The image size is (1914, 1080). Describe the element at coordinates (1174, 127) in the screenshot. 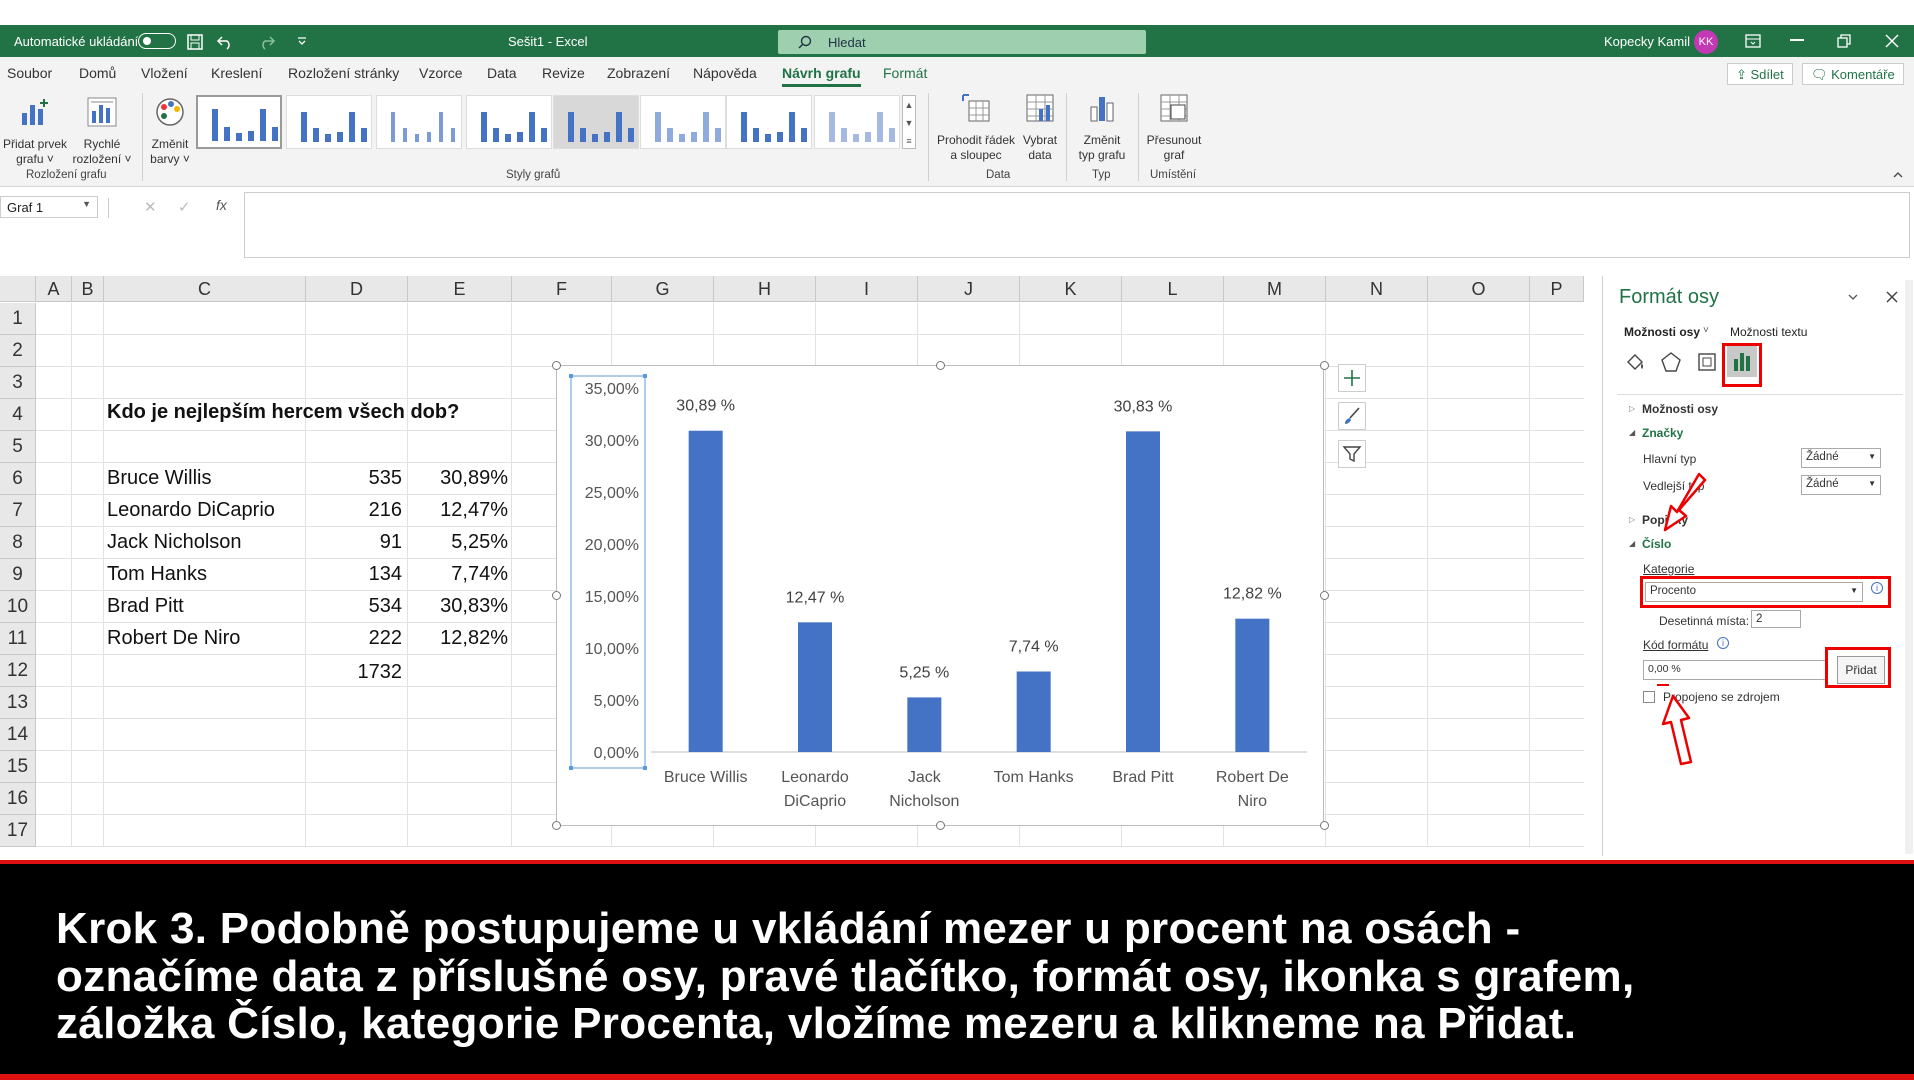

I see `move-chart-button: Přesunout graf` at that location.